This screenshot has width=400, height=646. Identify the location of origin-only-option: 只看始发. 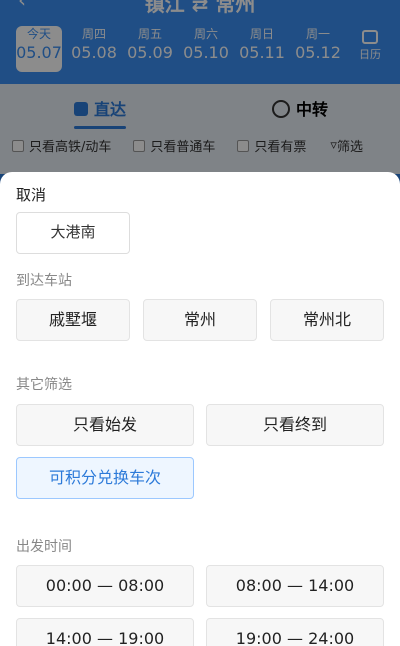
(105, 425).